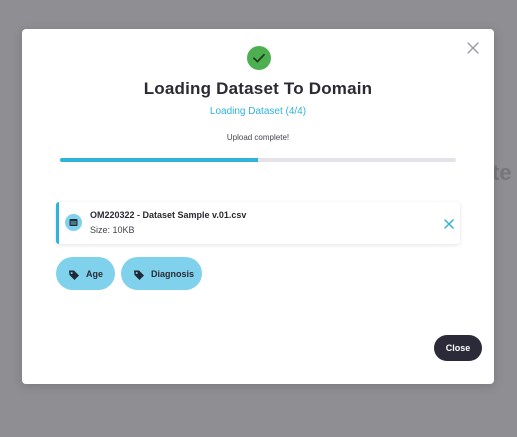 This screenshot has height=437, width=517. Describe the element at coordinates (73, 222) in the screenshot. I see `dataset-icon` at that location.